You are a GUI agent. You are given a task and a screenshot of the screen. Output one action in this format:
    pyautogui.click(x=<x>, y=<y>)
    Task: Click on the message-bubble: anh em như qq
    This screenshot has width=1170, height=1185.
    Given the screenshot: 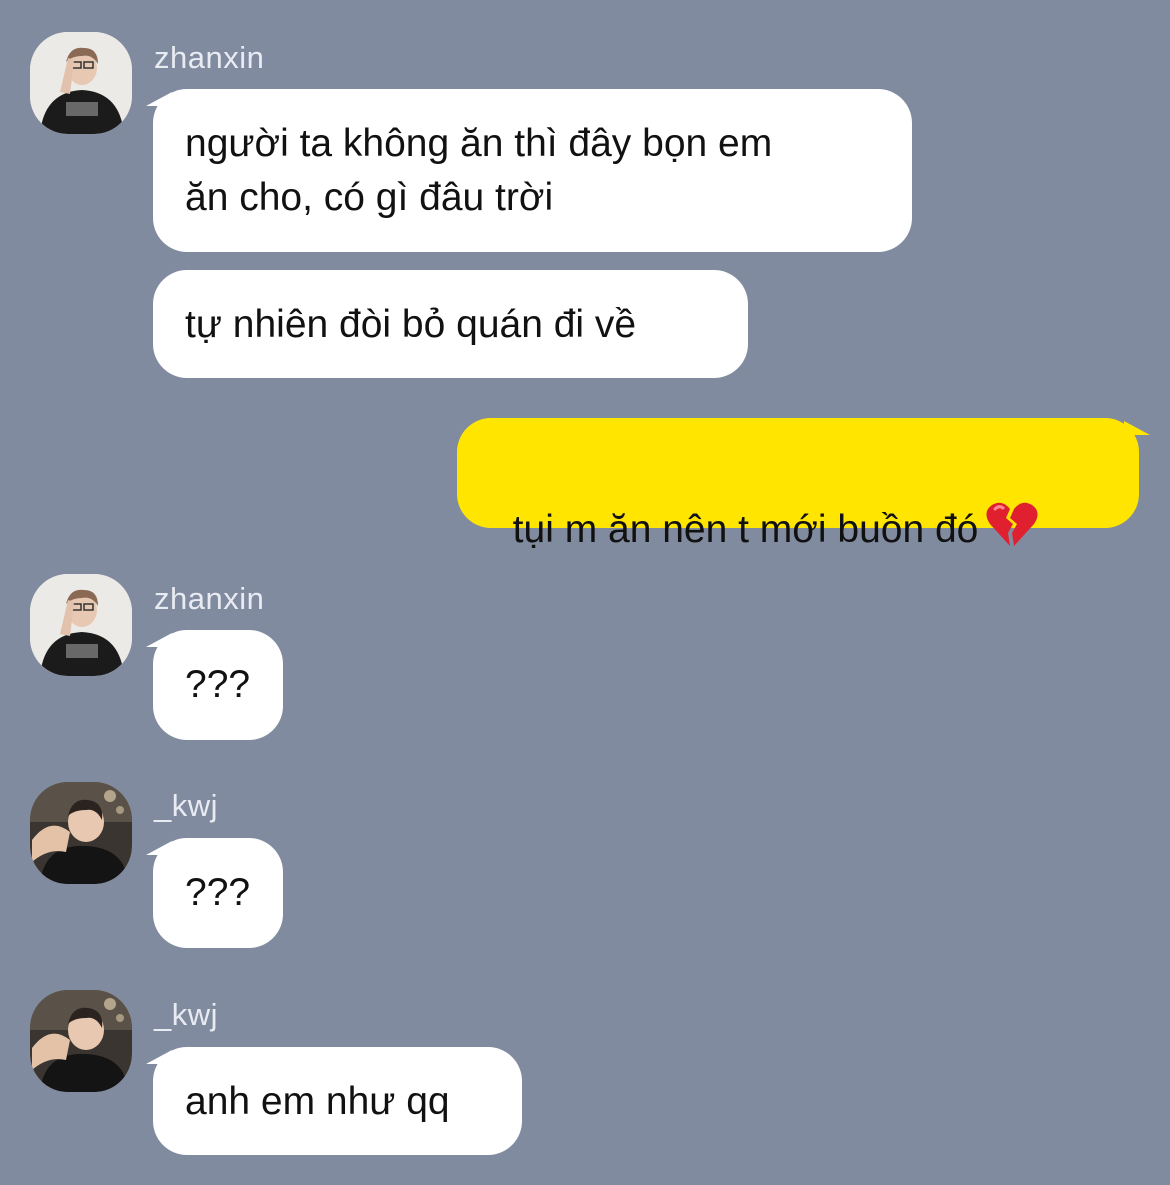 What is the action you would take?
    pyautogui.click(x=337, y=1101)
    